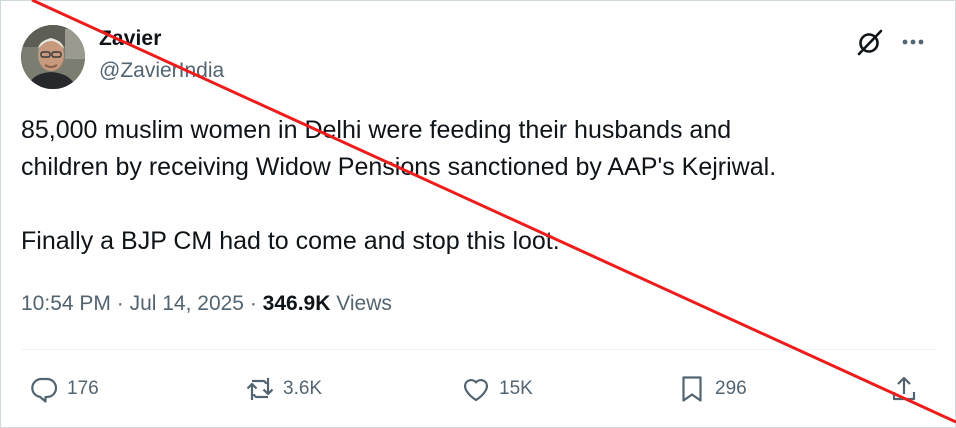 This screenshot has height=428, width=956. I want to click on avatar-image, so click(53, 57).